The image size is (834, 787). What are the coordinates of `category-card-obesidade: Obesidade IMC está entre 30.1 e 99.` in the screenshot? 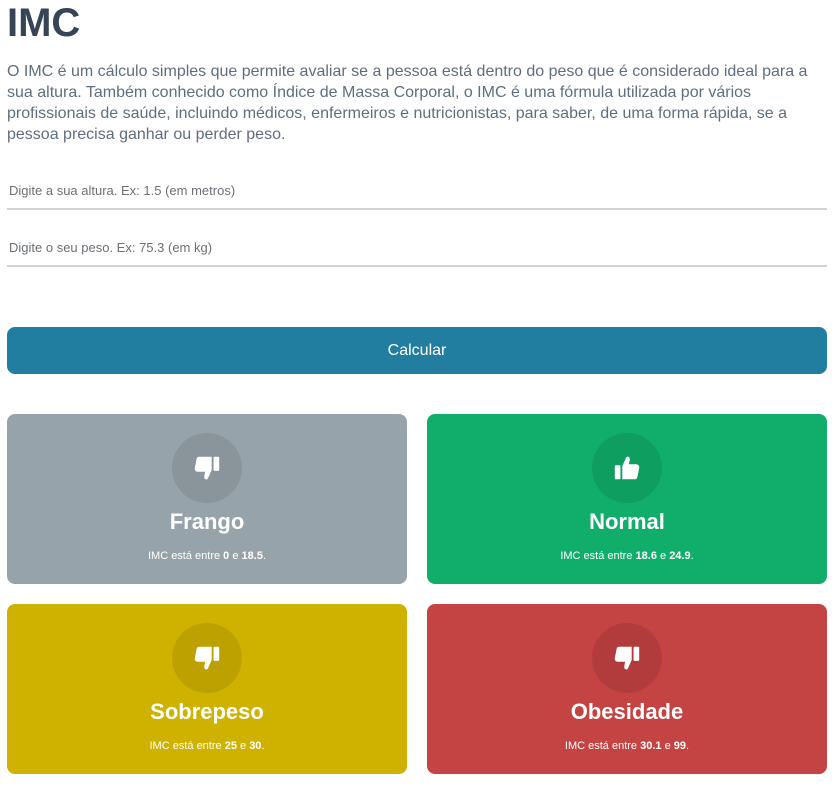 It's located at (627, 689).